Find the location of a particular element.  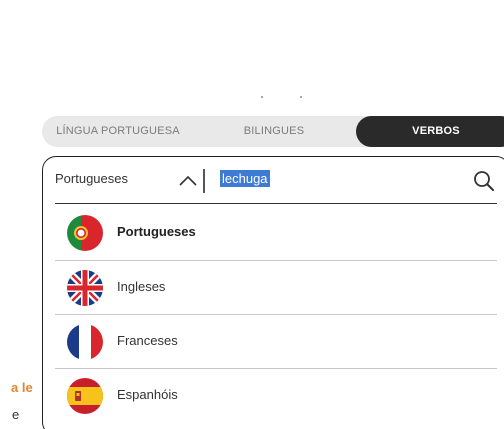

language-option-ingleses: Ingleses is located at coordinates (276, 287).